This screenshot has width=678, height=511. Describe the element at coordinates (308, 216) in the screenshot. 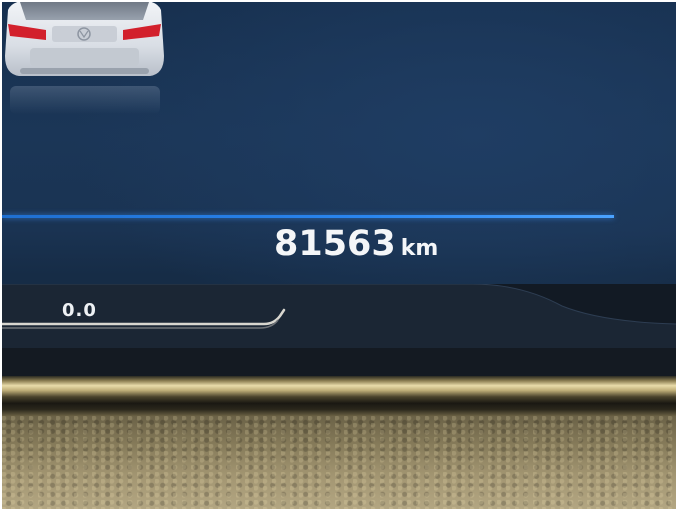

I see `progress-line` at that location.